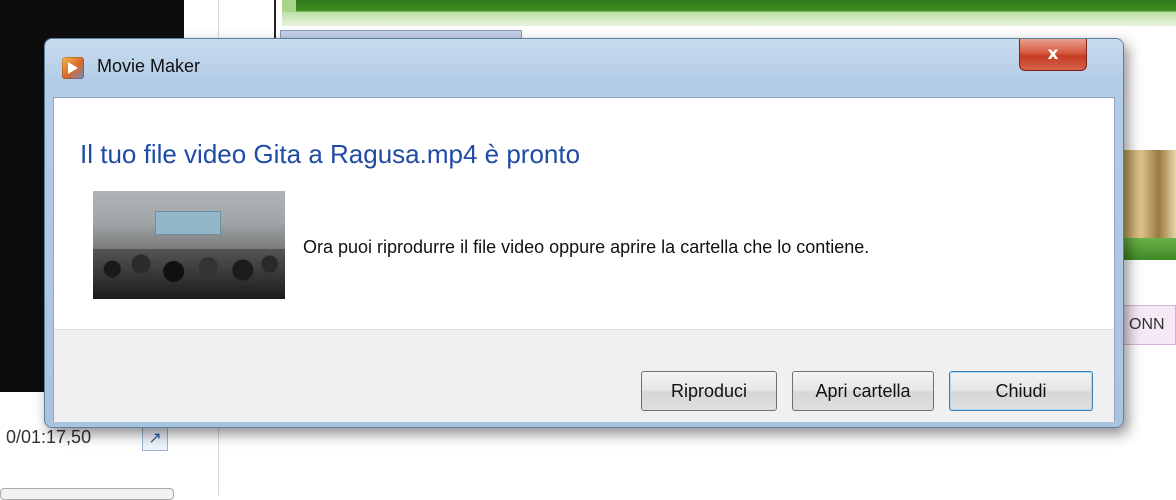  Describe the element at coordinates (49, 437) in the screenshot. I see `playback-time-readout: 0/01:17,50` at that location.